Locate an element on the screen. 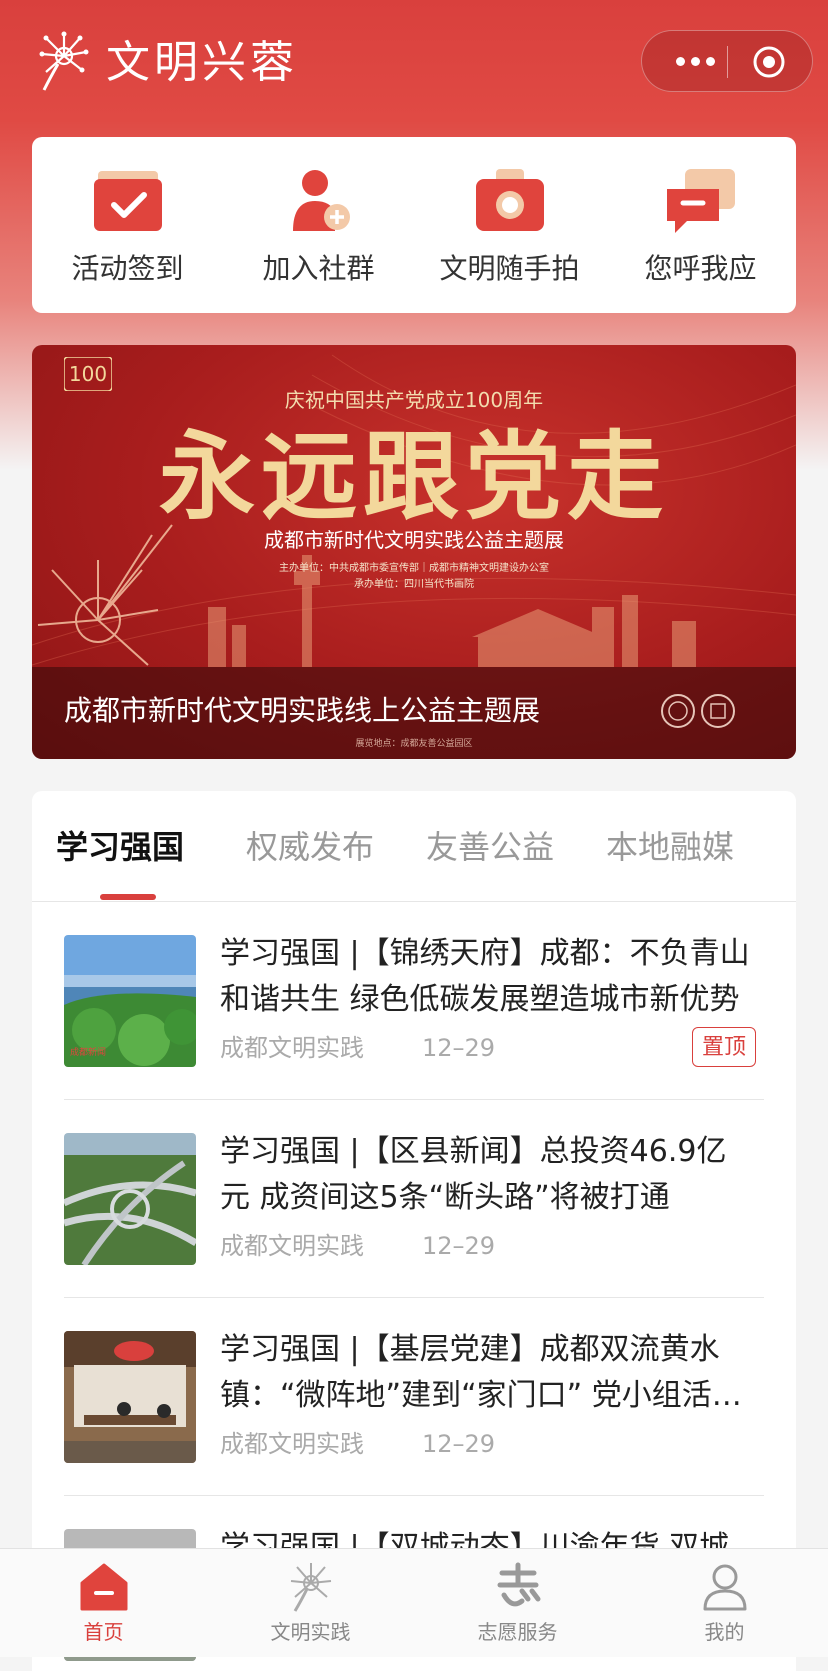  tabs-divider is located at coordinates (414, 901).